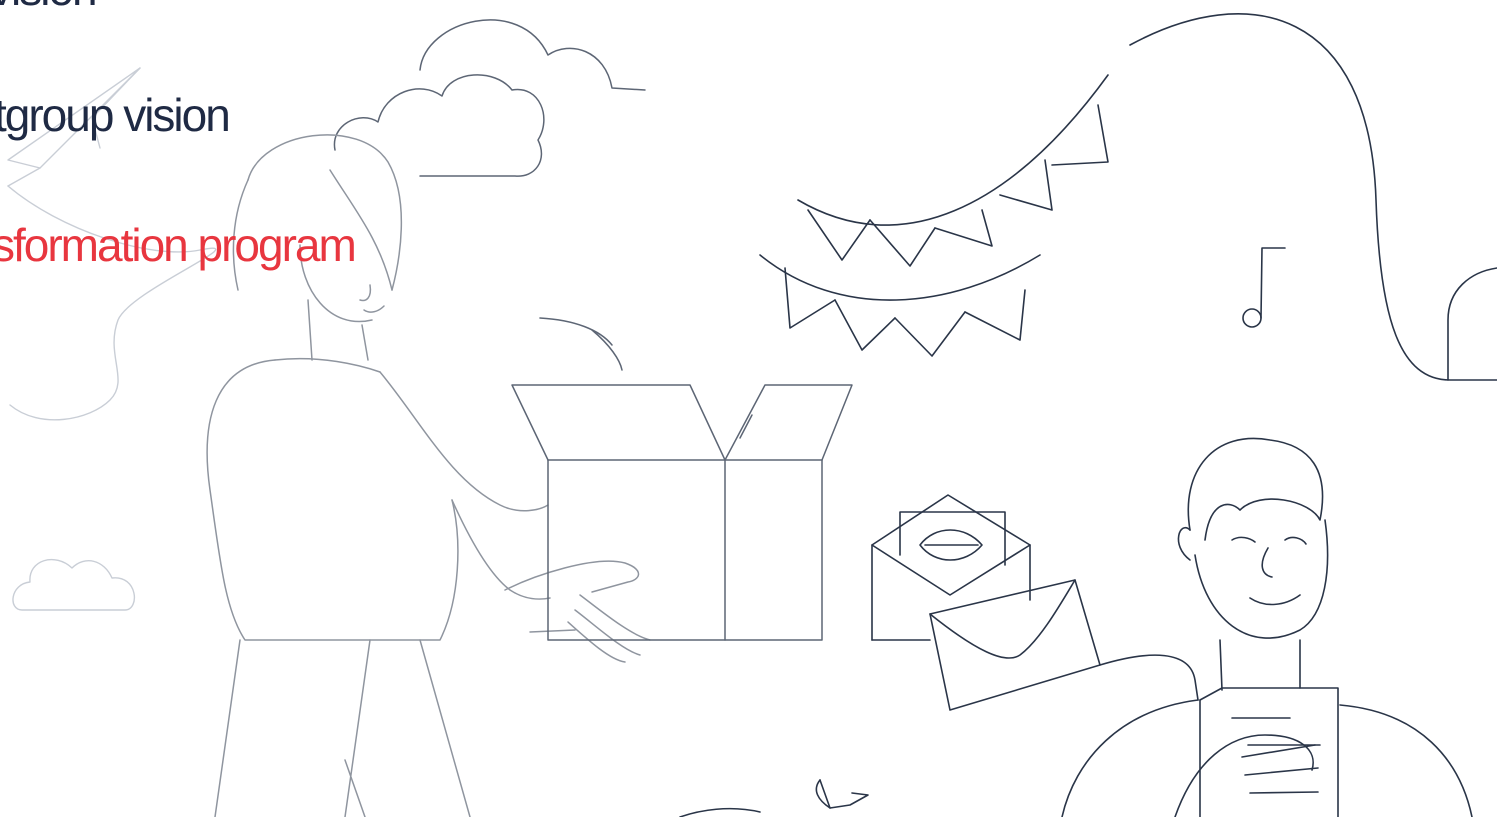  What do you see at coordinates (1267, 627) in the screenshot?
I see `man-figure` at bounding box center [1267, 627].